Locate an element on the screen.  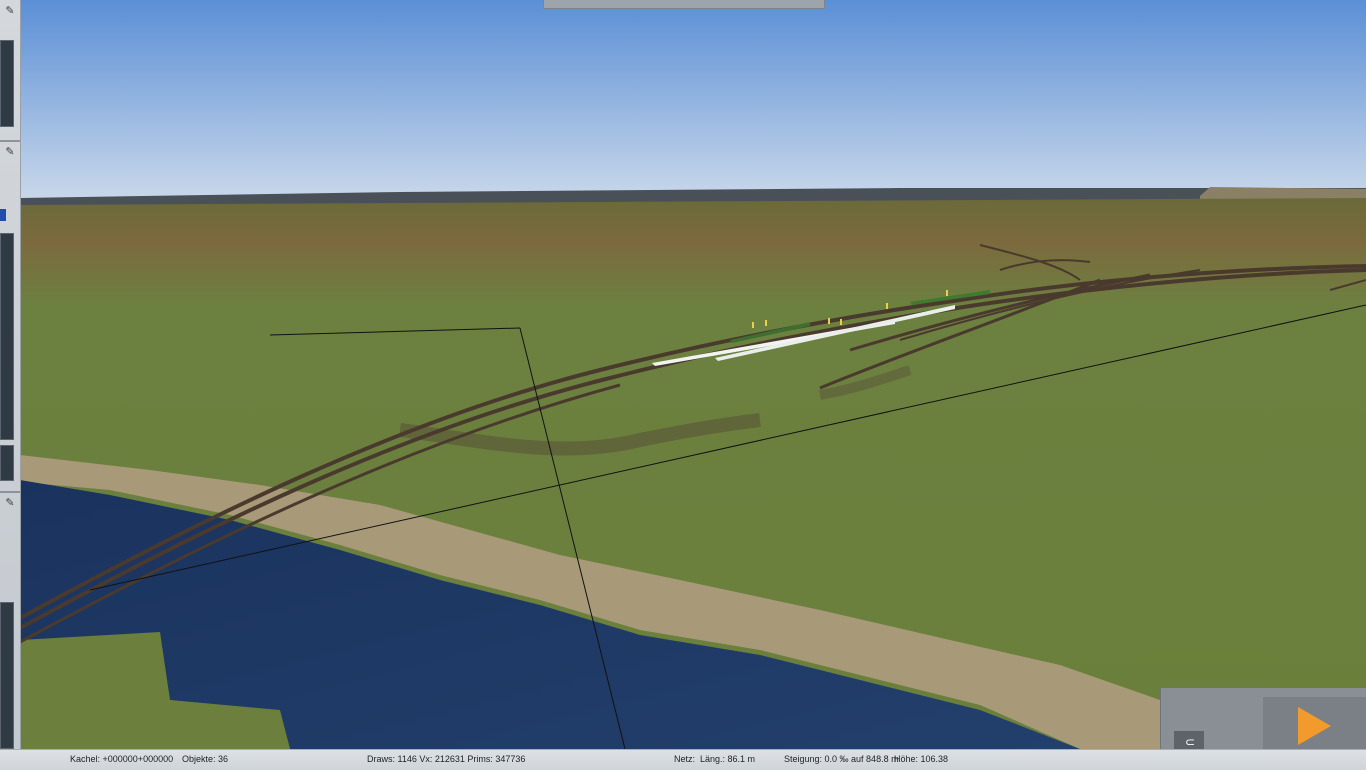
side-section-2: ✎ is located at coordinates (10, 317).